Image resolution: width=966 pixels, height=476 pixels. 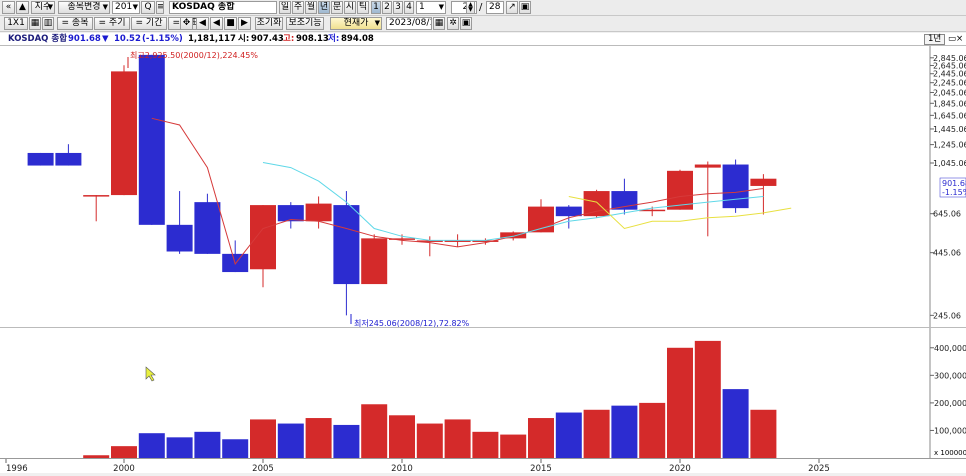 I want to click on export-icon: ↗, so click(x=512, y=7).